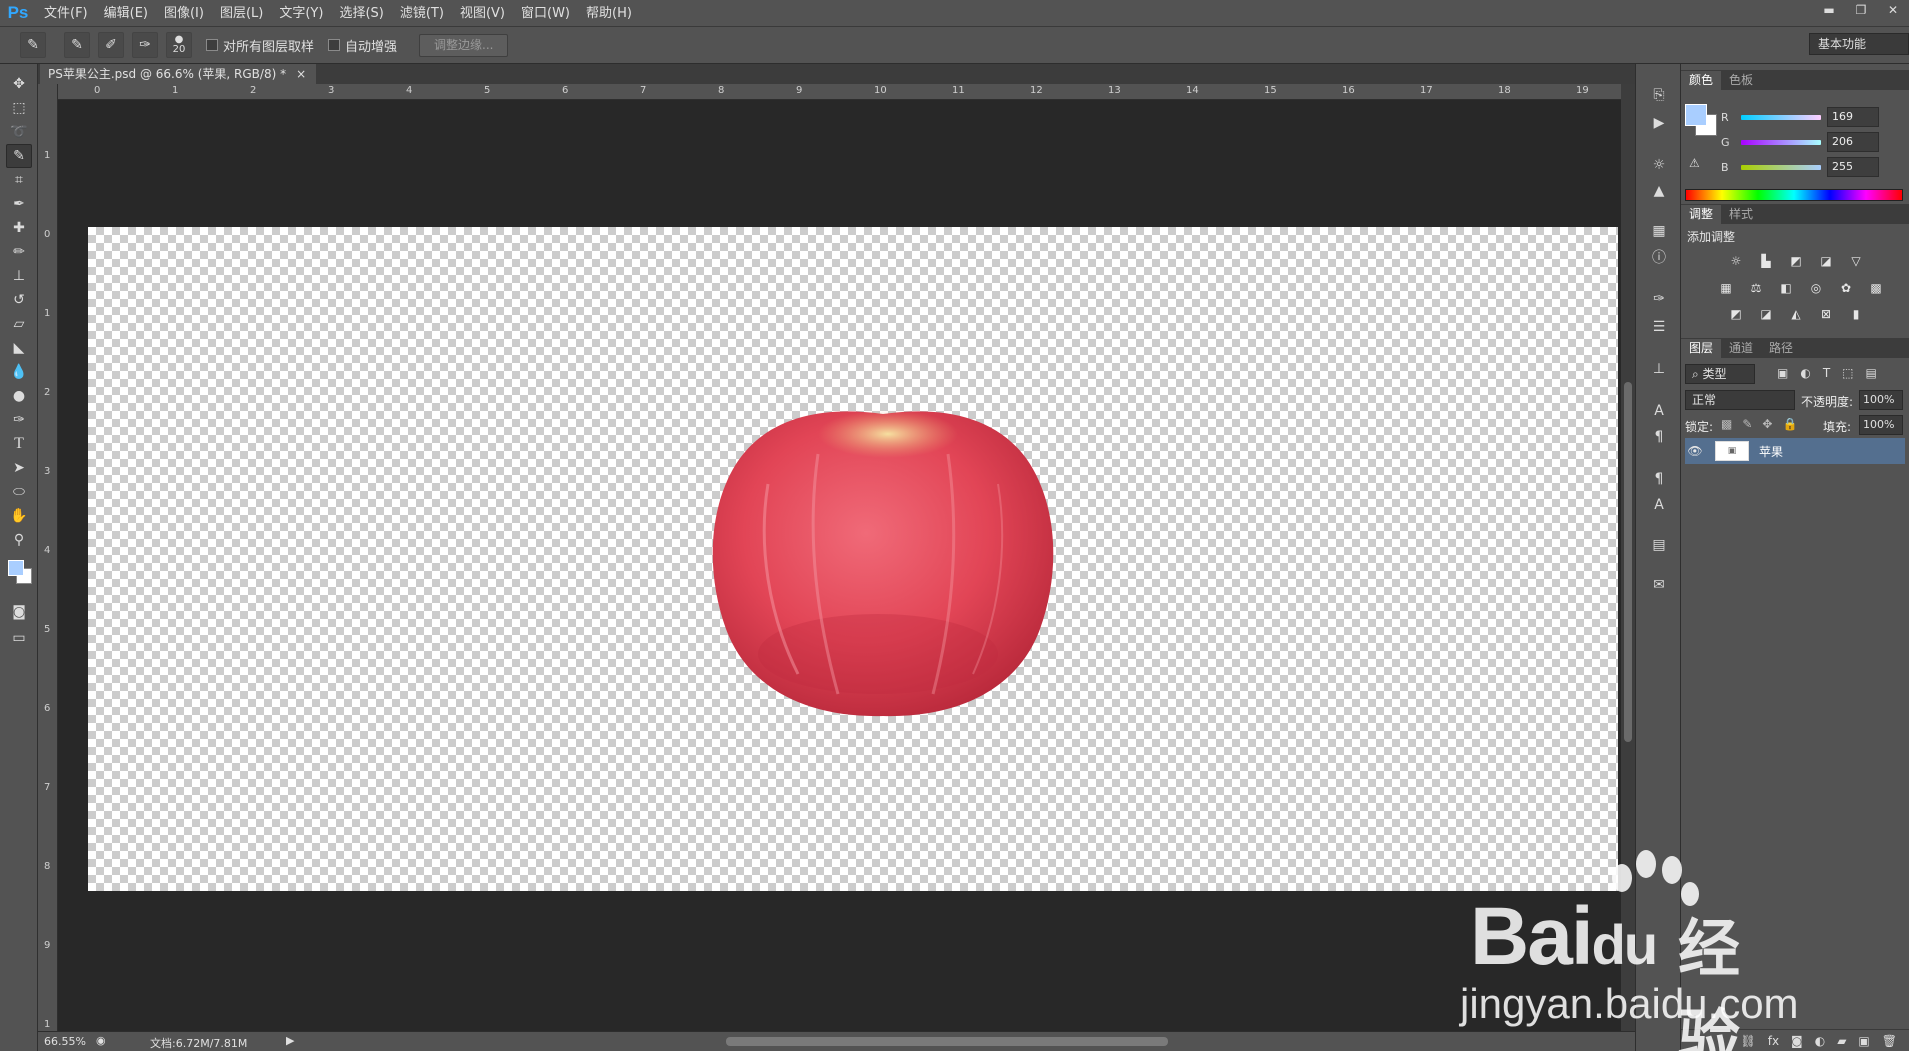 The image size is (1909, 1051). I want to click on delete-layer-icon: 🗑, so click(1889, 1041).